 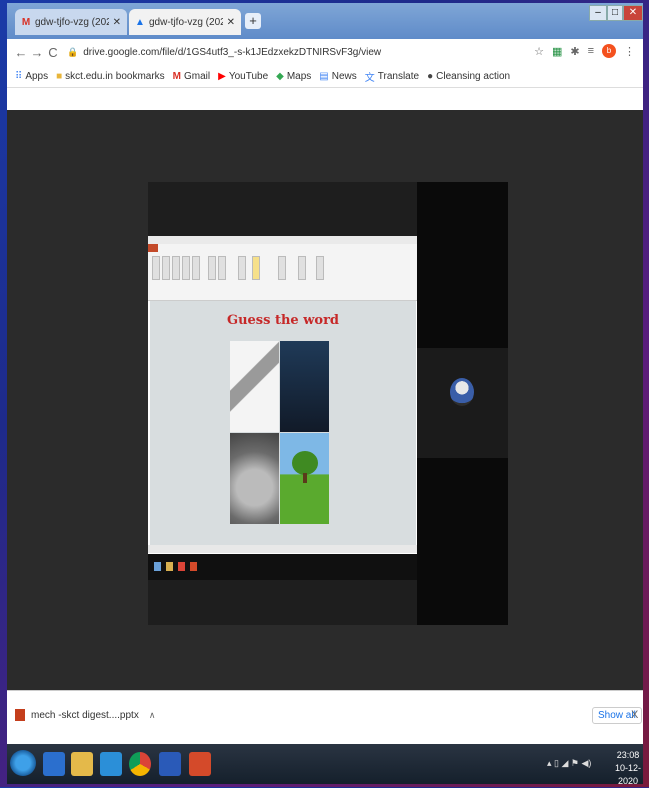 I want to click on gmail-icon: M, so click(x=26, y=22).